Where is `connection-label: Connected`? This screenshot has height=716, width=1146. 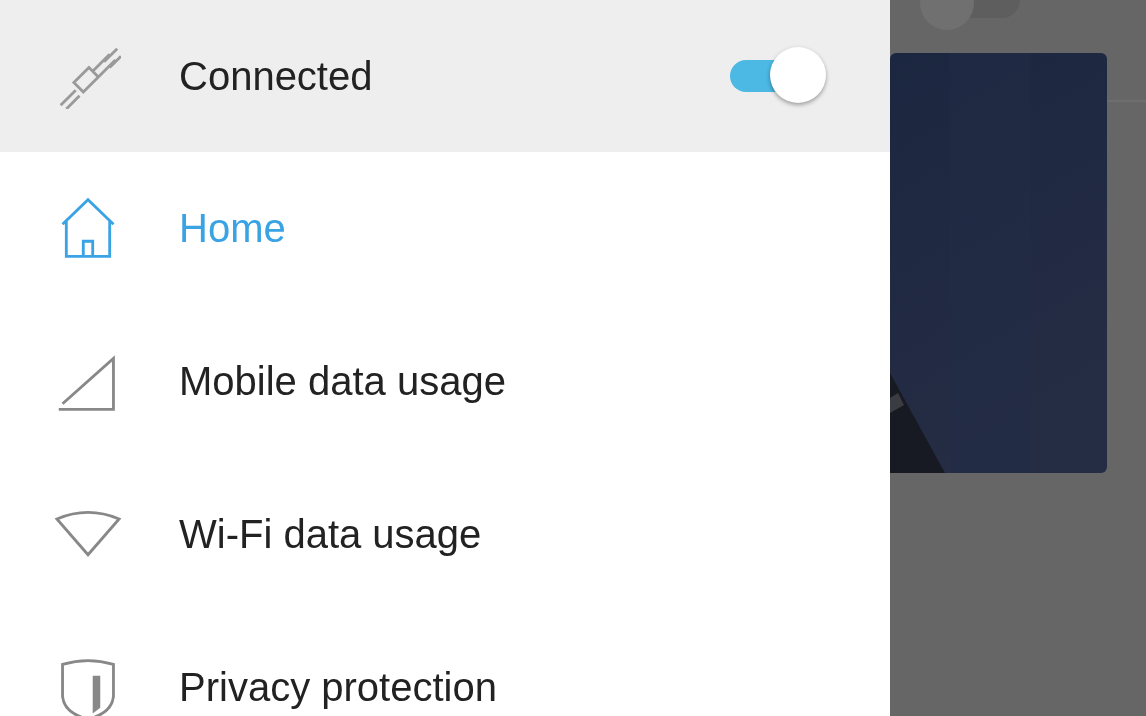
connection-label: Connected is located at coordinates (276, 76).